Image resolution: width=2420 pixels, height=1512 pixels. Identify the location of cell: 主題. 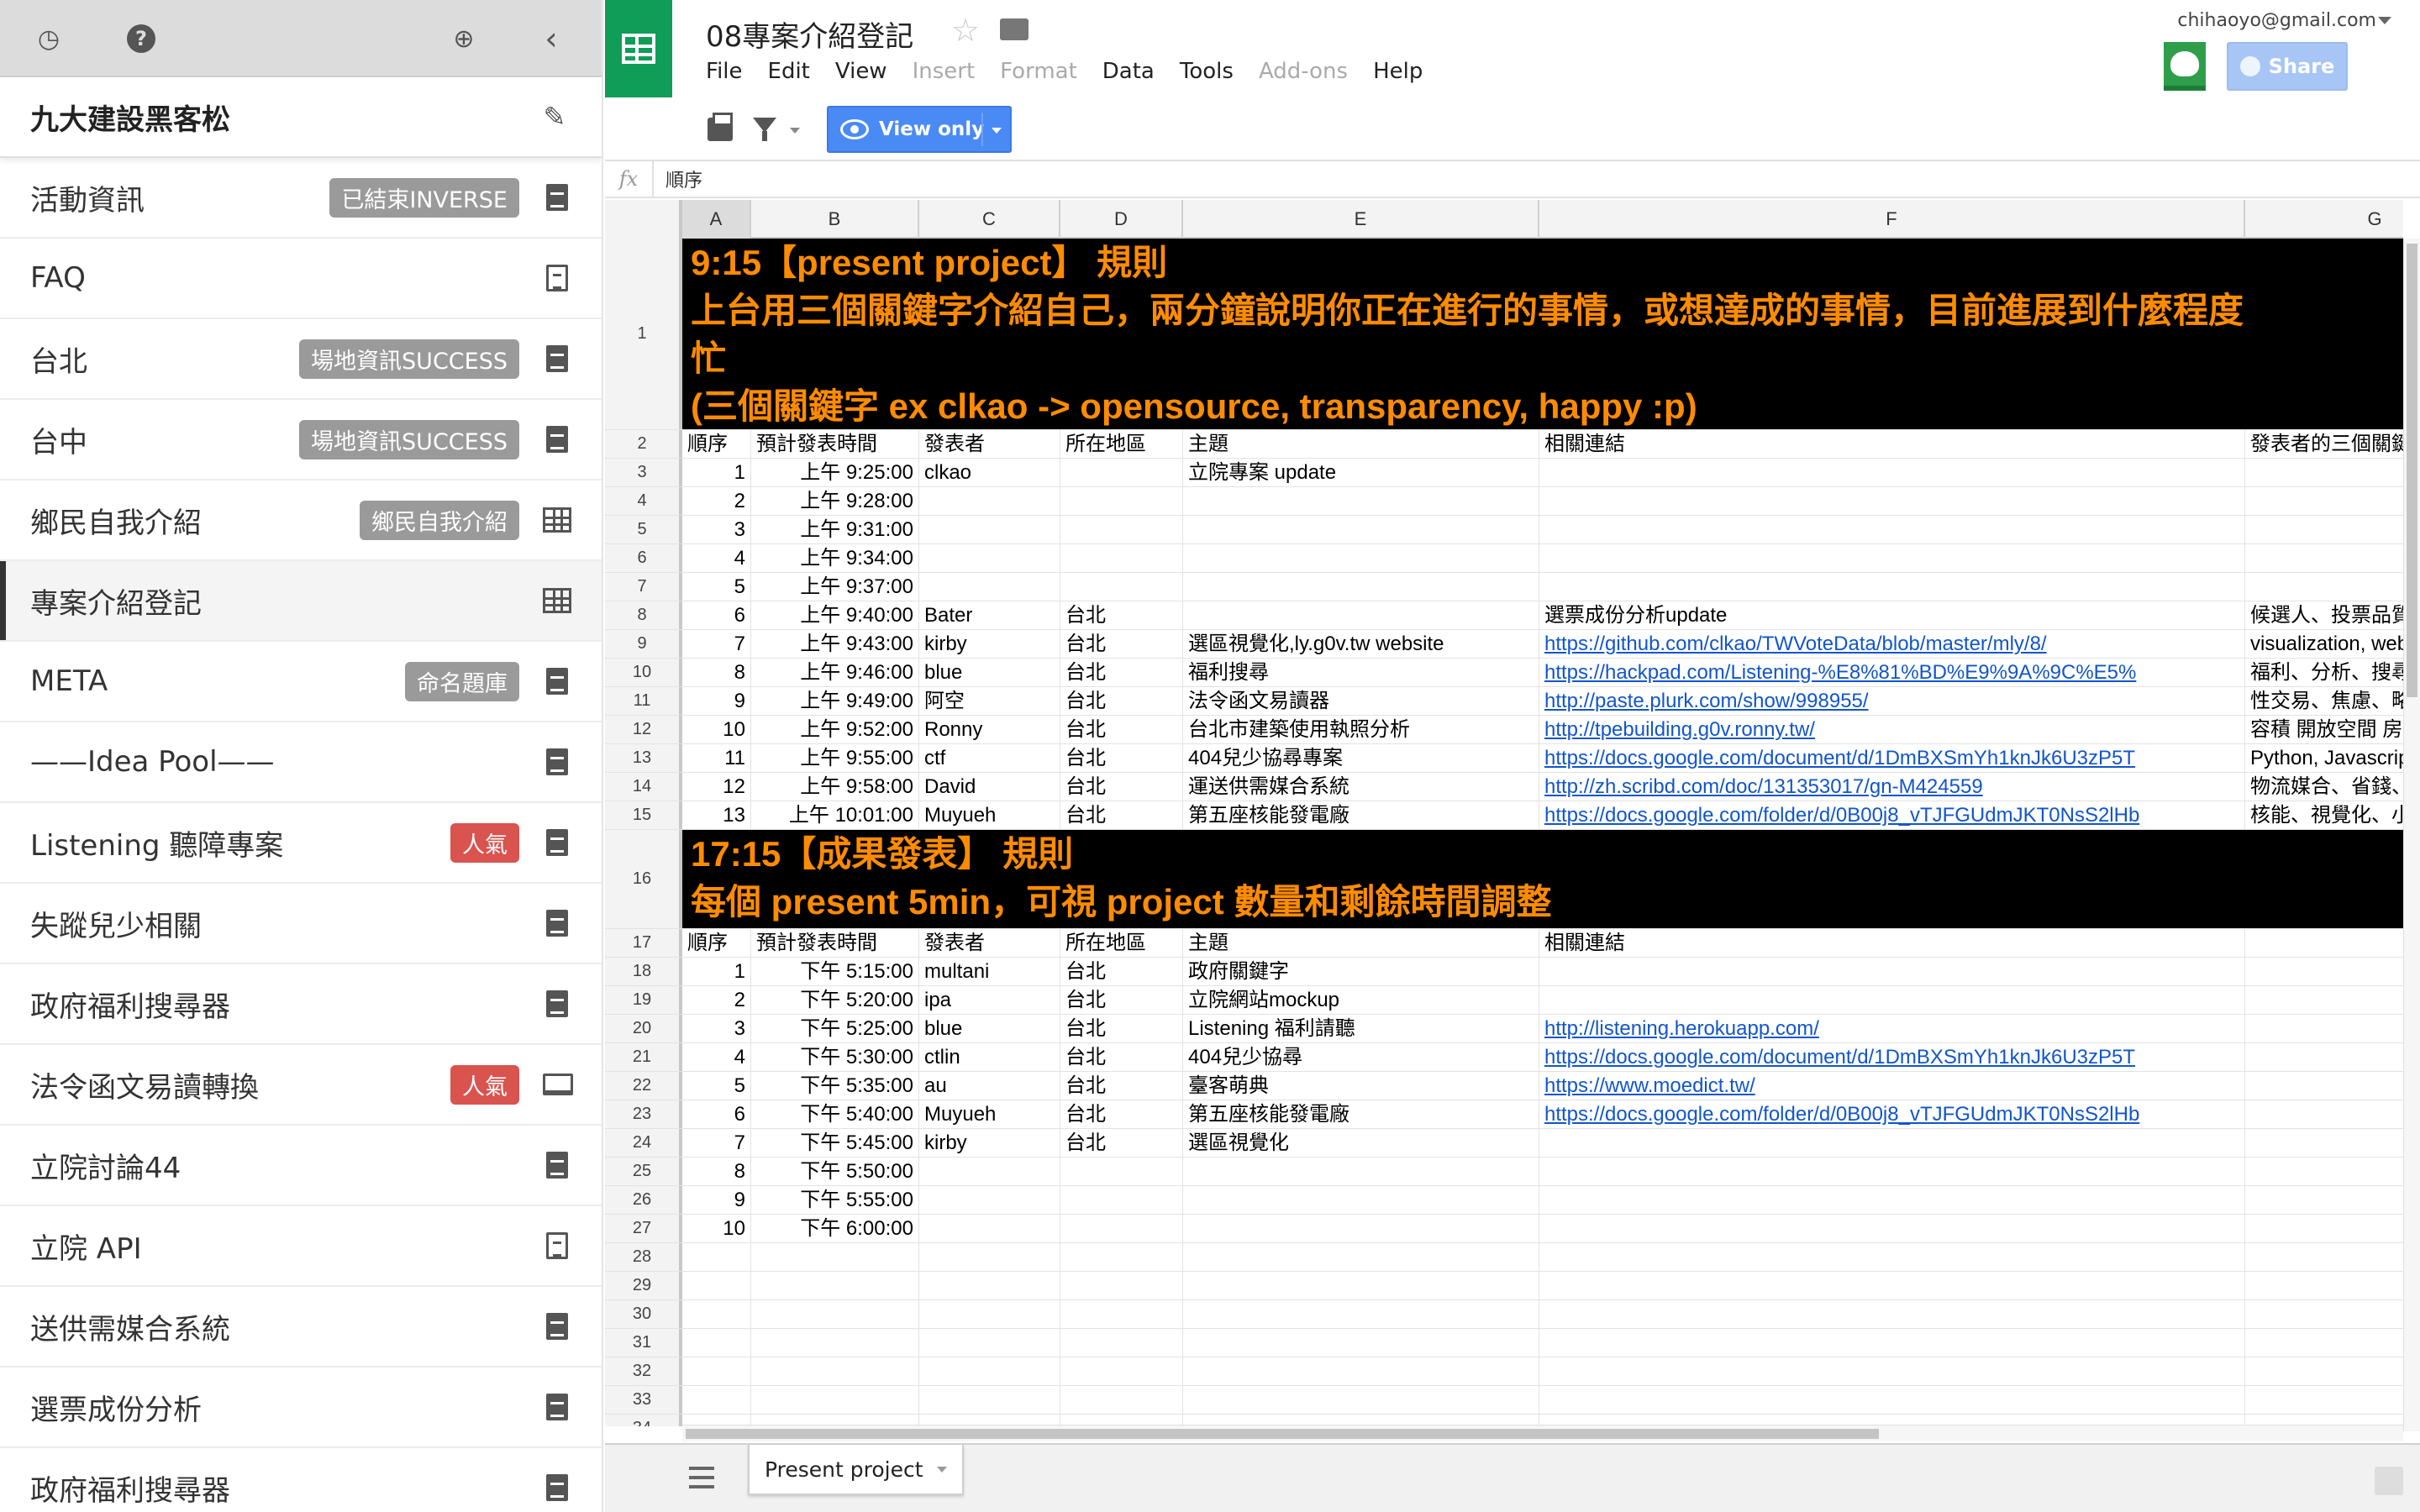
(1361, 444).